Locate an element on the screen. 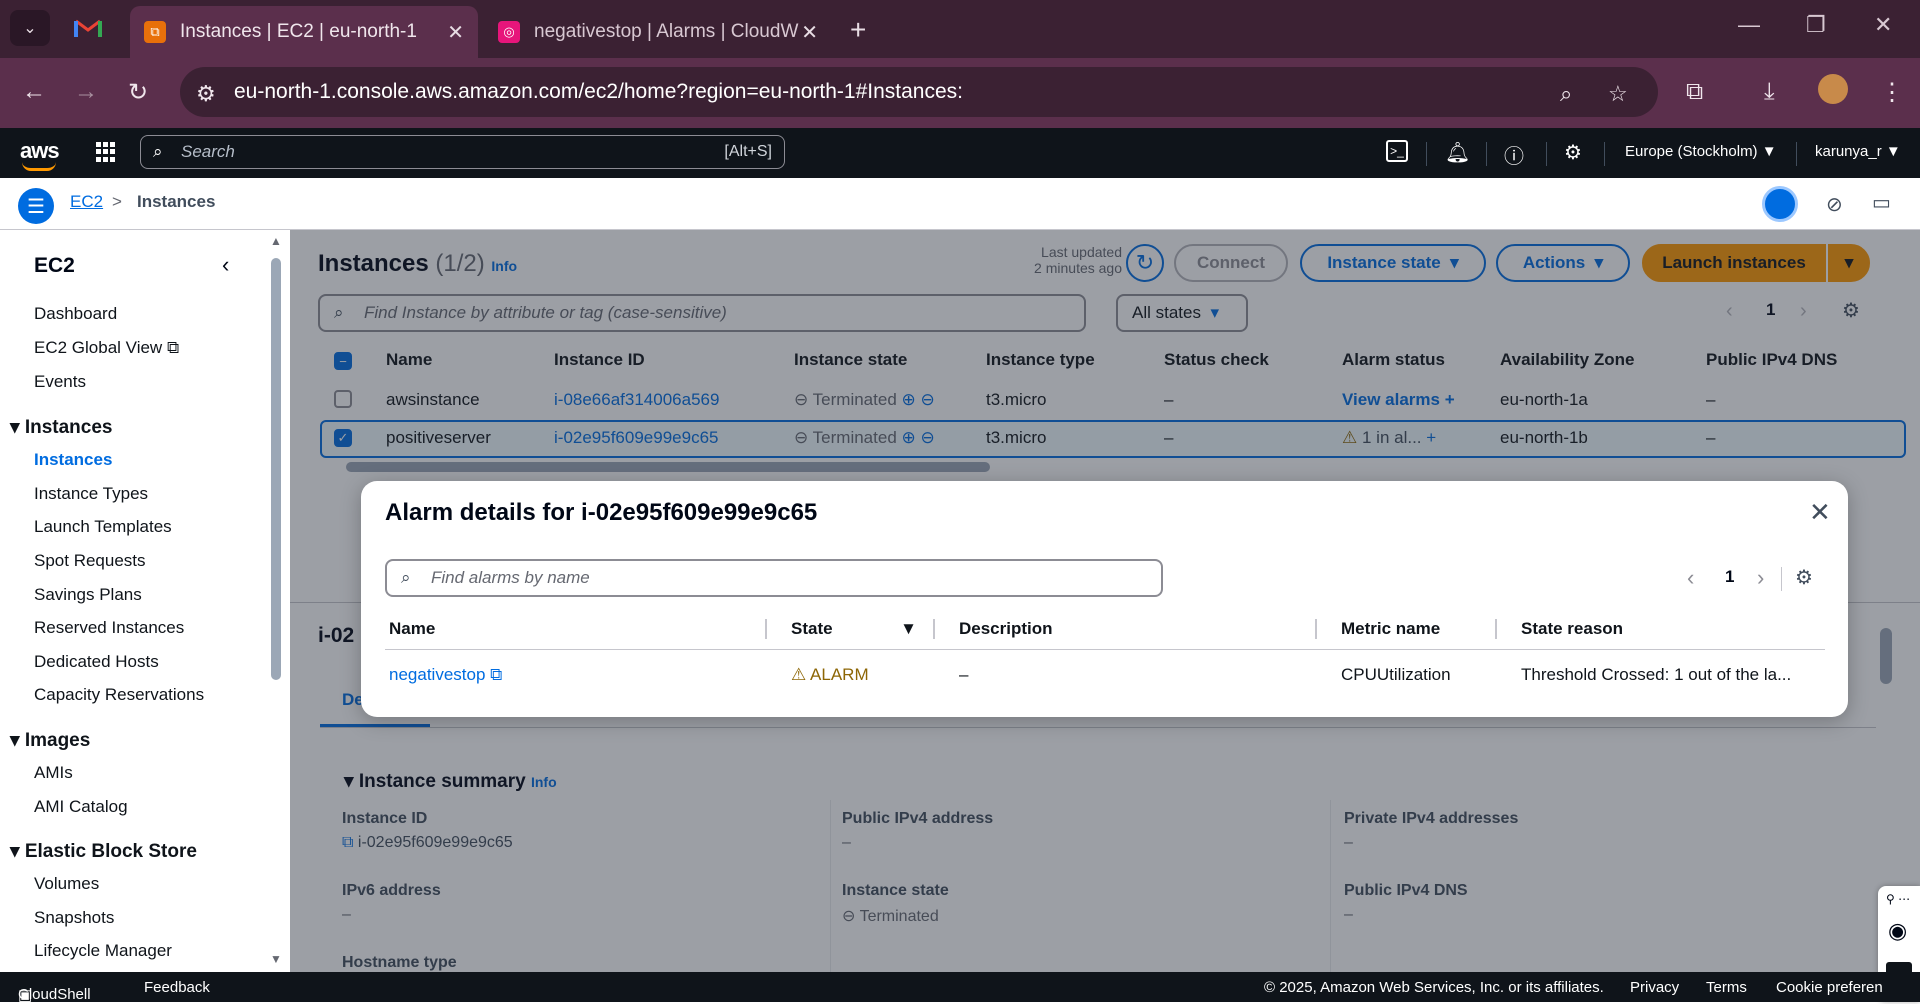 This screenshot has height=1004, width=1920. tab-label: Instances | EC2 | eu-north-1 is located at coordinates (298, 31).